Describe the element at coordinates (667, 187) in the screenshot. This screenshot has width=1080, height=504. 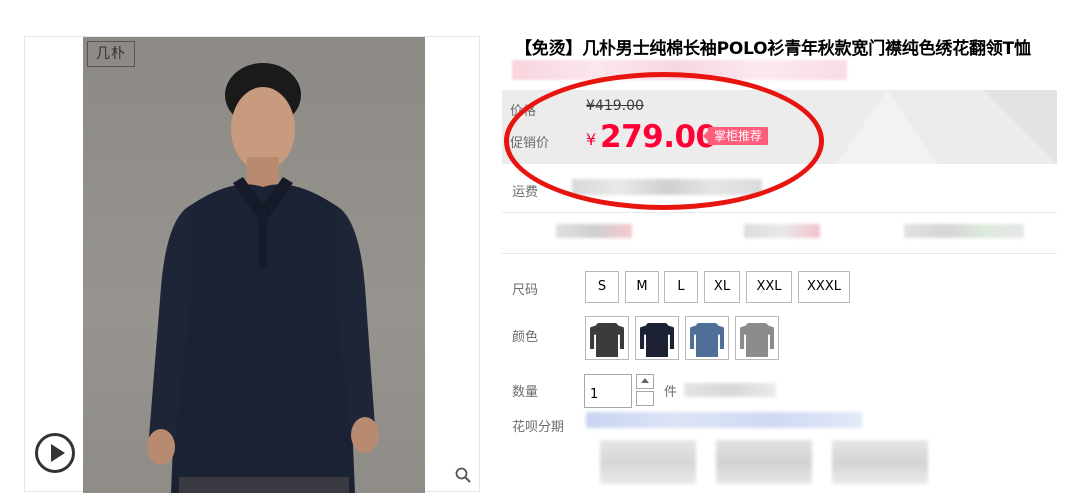
I see `shipping-info-blurred` at that location.